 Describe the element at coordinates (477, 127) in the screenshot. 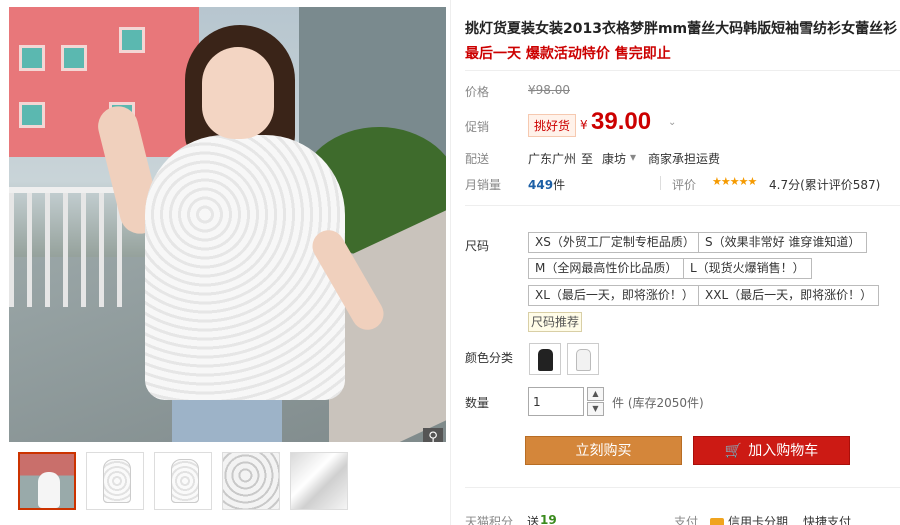

I see `promo-label: 促销` at that location.